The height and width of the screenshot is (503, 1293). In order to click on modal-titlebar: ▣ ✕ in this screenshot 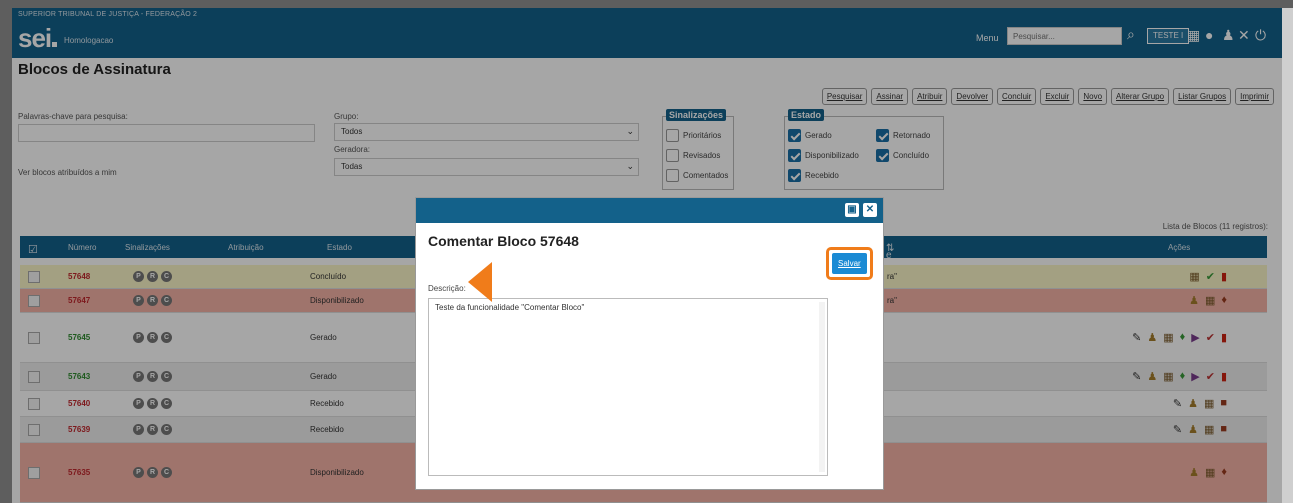, I will do `click(649, 210)`.